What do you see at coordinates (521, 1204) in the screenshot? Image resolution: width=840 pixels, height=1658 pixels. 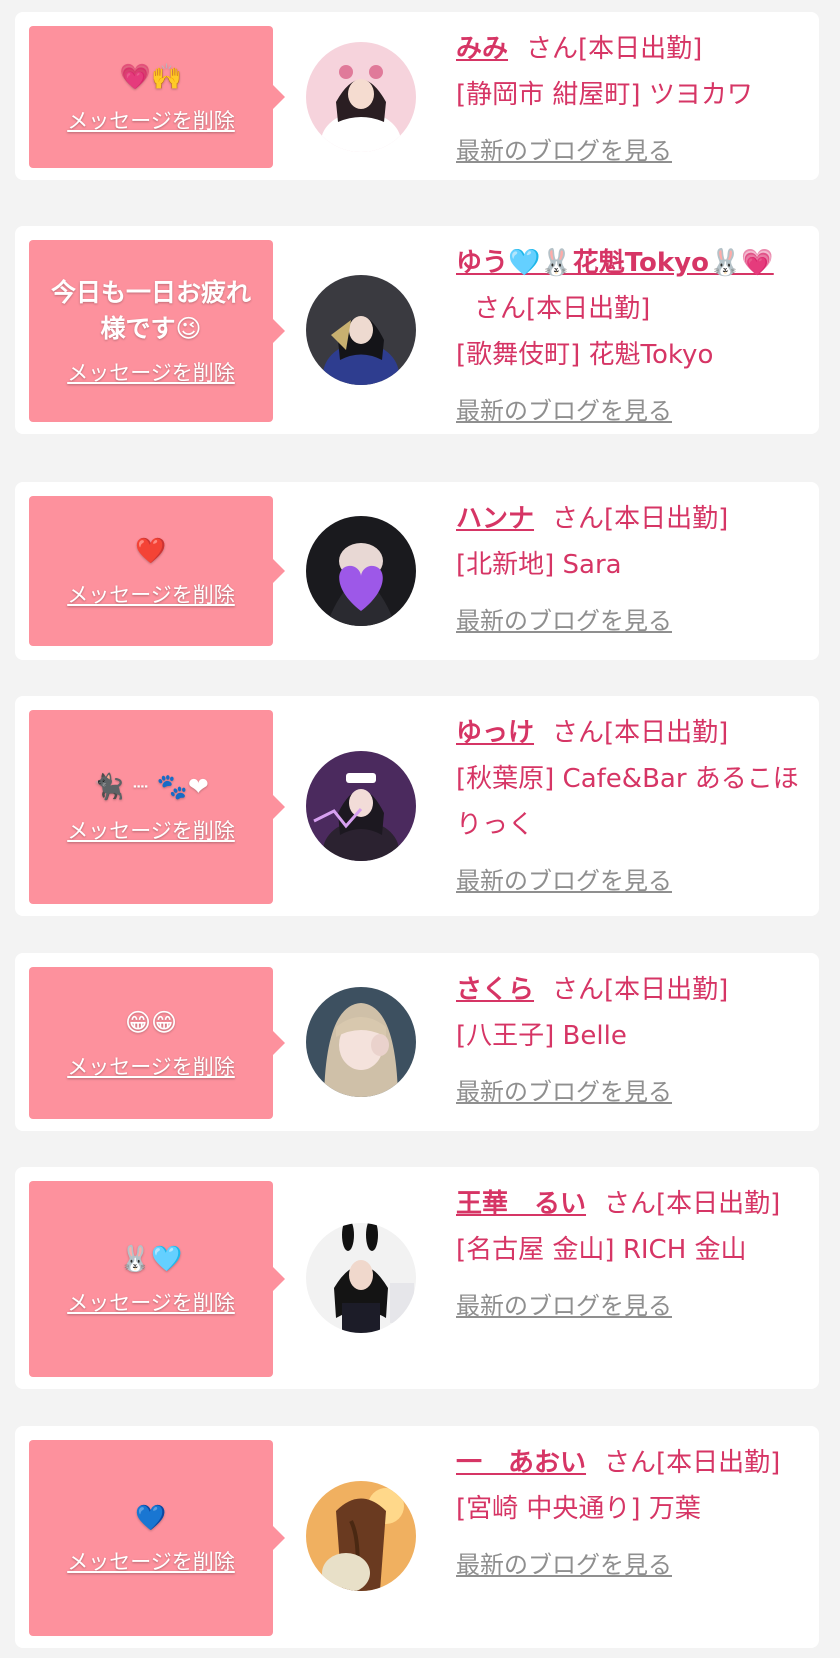 I see `profile-name-link: 王華 るい` at bounding box center [521, 1204].